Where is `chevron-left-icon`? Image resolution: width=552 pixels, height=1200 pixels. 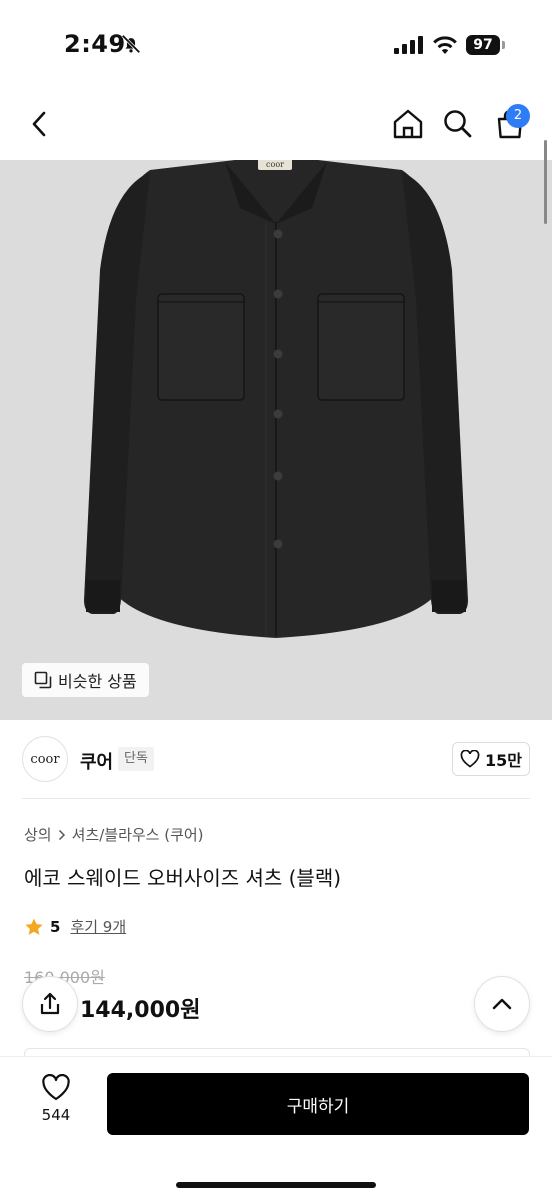 chevron-left-icon is located at coordinates (39, 124).